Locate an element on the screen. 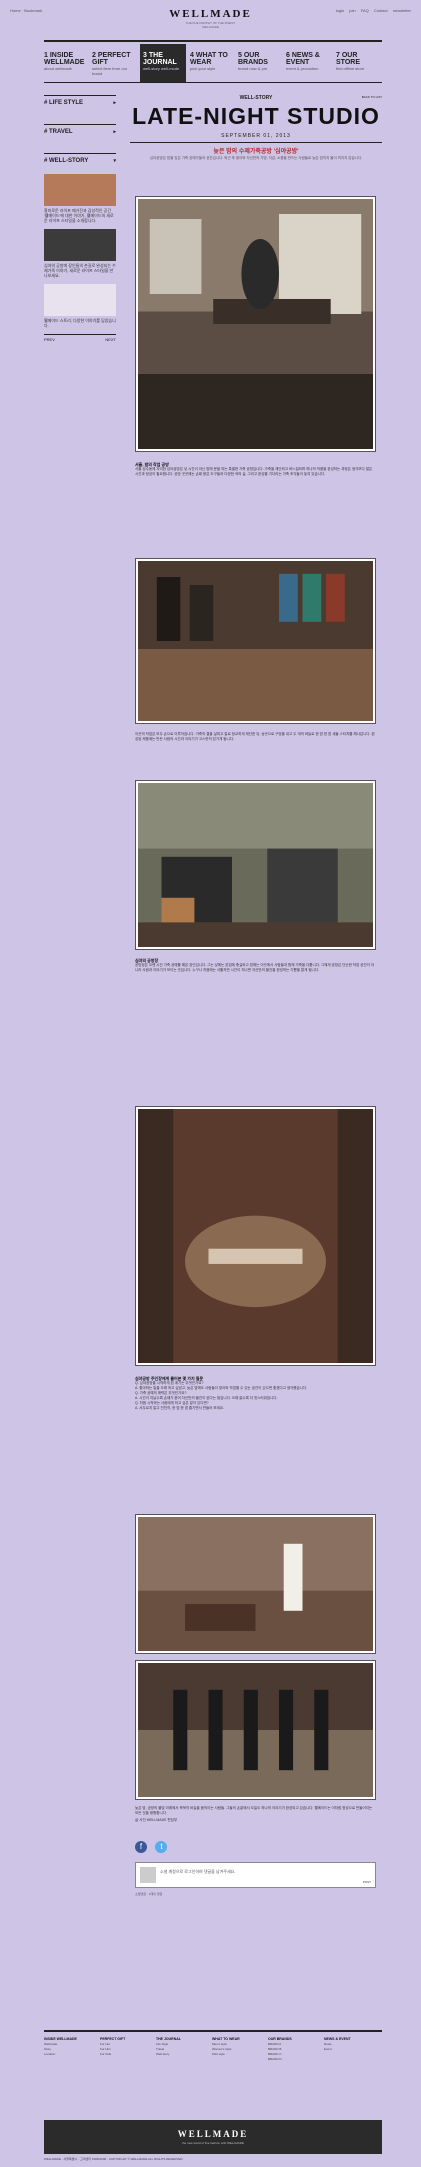 This screenshot has height=2167, width=421. nav-news-event: 6 NEWS & EVENT event & promotion is located at coordinates (309, 67).